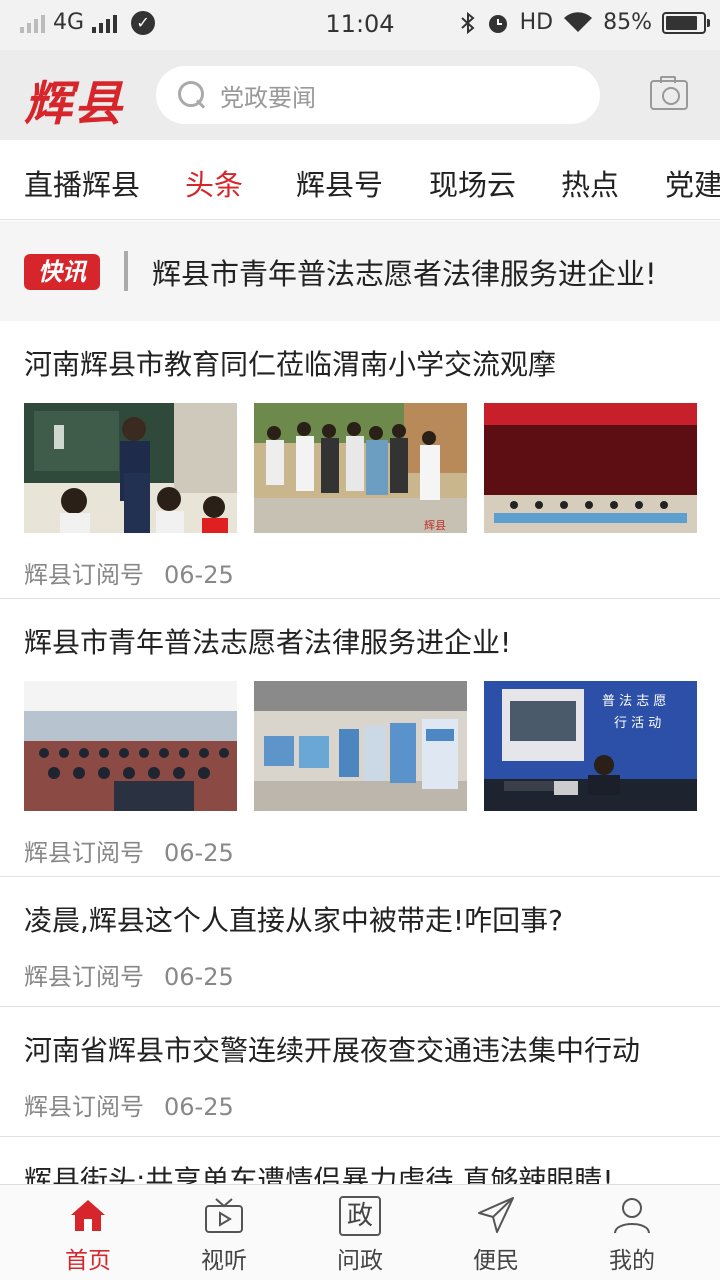 The image size is (720, 1280). What do you see at coordinates (82, 183) in the screenshot?
I see `tab-live: 直播辉县` at bounding box center [82, 183].